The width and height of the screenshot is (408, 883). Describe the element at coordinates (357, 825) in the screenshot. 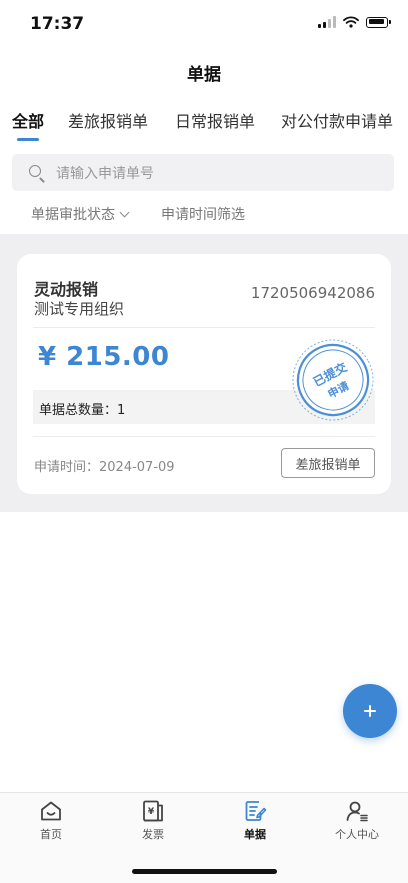

I see `tabbar-item-profile: 个人中心` at that location.